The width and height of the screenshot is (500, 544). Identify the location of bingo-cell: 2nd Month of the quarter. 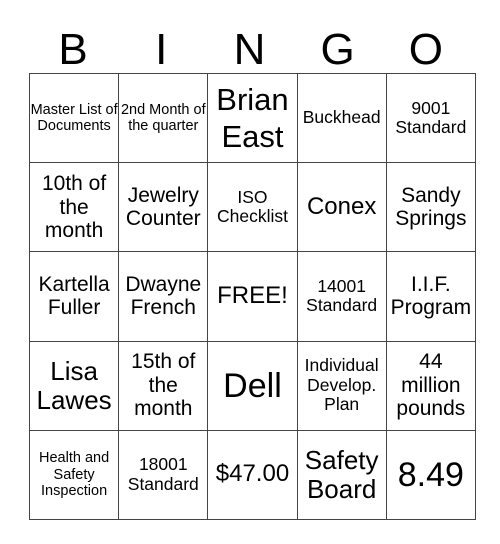
(163, 118).